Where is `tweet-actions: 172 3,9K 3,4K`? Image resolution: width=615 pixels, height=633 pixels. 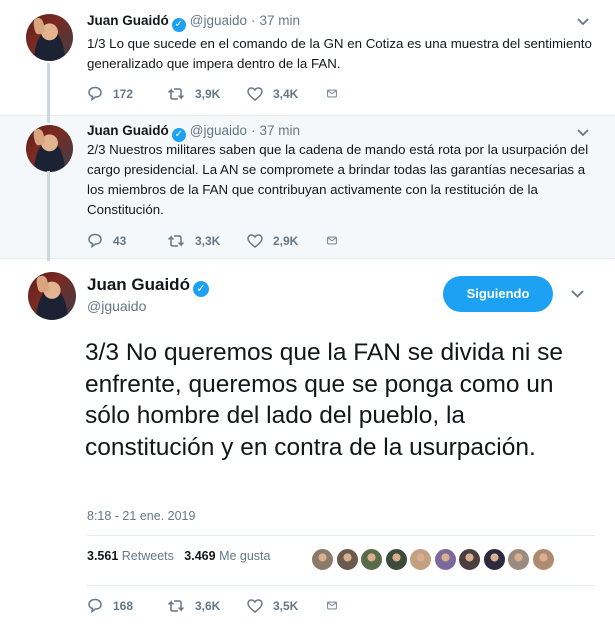
tweet-actions: 172 3,9K 3,4K is located at coordinates (217, 93).